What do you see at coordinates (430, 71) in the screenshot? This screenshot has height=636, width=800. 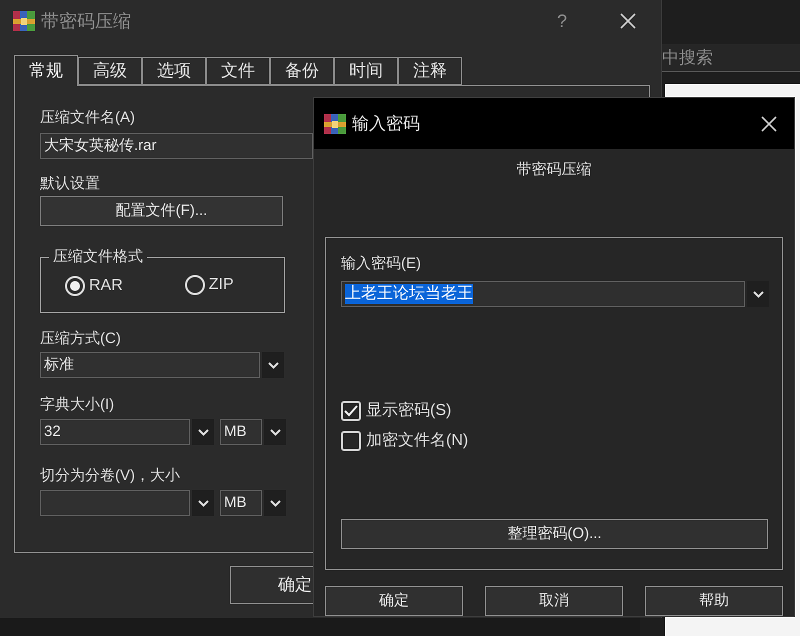 I see `tab: 注释` at bounding box center [430, 71].